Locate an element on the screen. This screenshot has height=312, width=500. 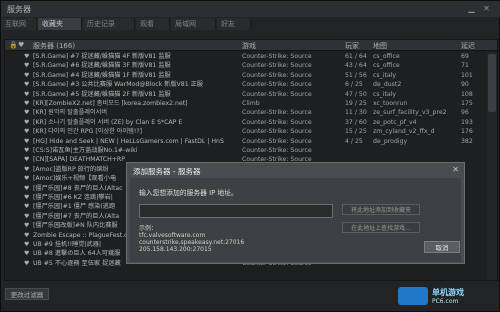
dialog-prompt: 输入您想添加的服务器 IP 地址。 is located at coordinates (188, 193).